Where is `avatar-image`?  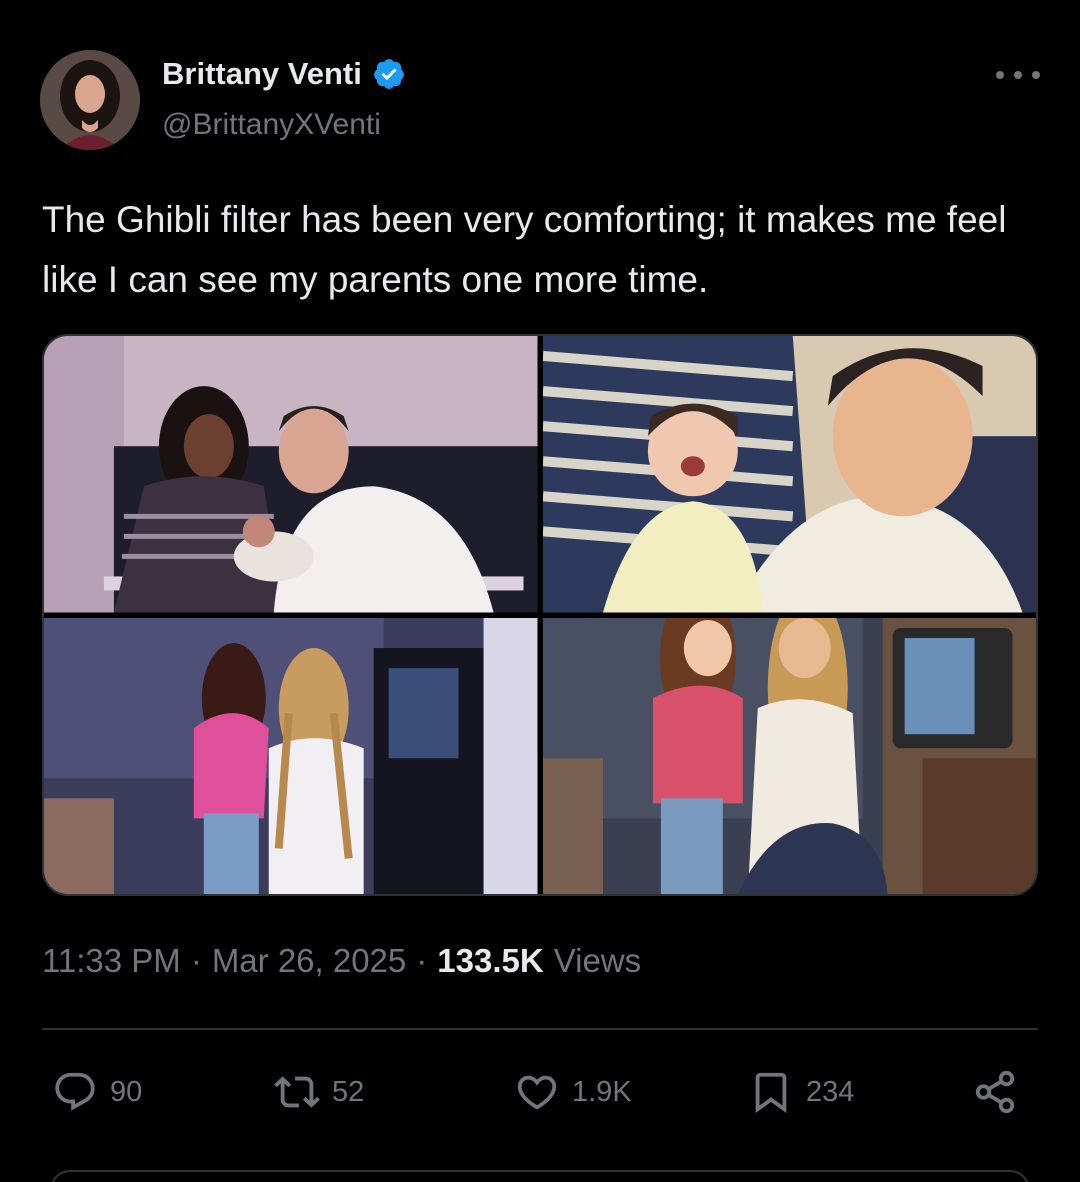 avatar-image is located at coordinates (90, 100).